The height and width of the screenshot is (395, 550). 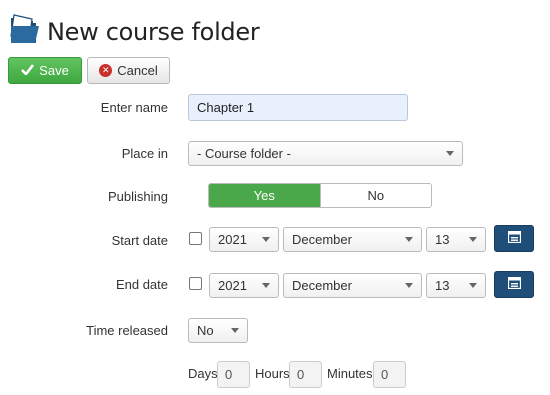 What do you see at coordinates (137, 70) in the screenshot?
I see `cancel-button-label: Cancel` at bounding box center [137, 70].